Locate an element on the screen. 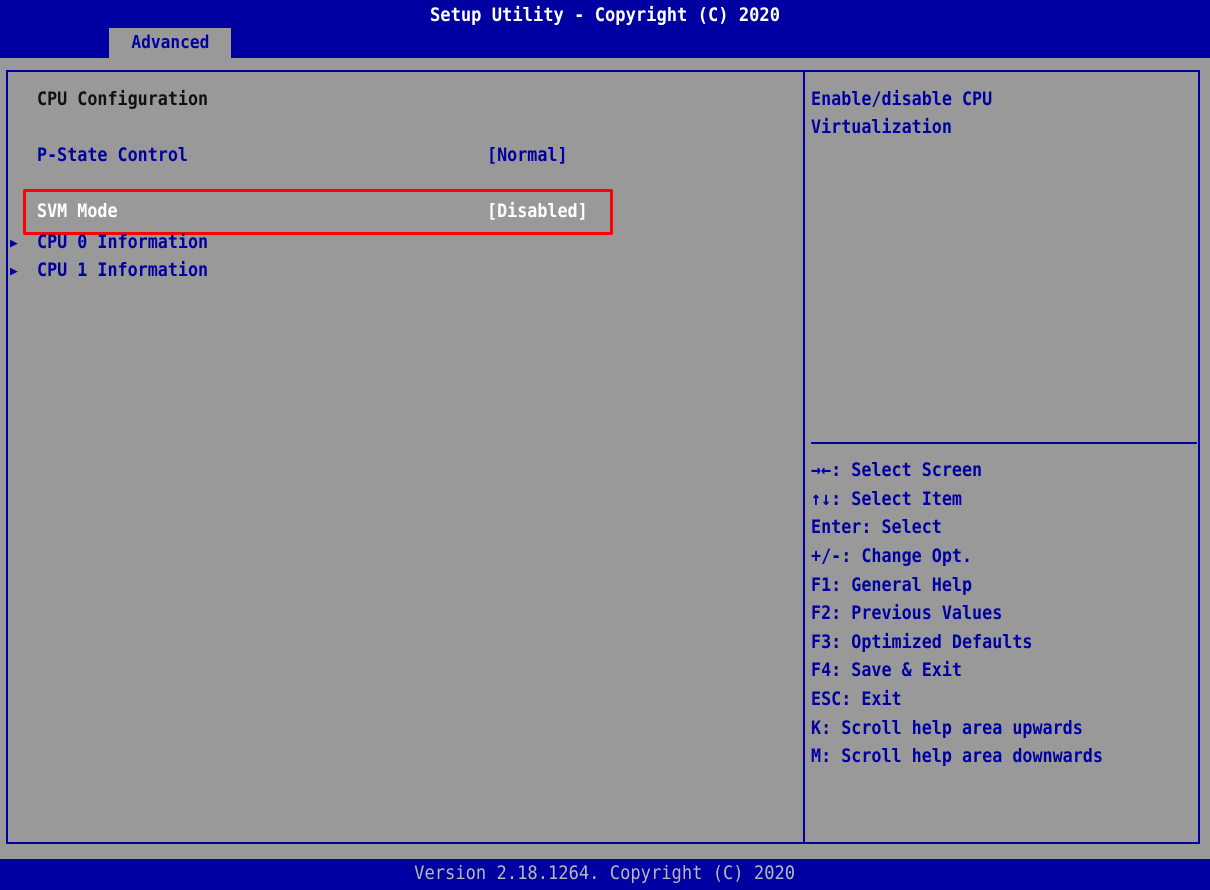 The height and width of the screenshot is (890, 1210). pane-divider is located at coordinates (804, 457).